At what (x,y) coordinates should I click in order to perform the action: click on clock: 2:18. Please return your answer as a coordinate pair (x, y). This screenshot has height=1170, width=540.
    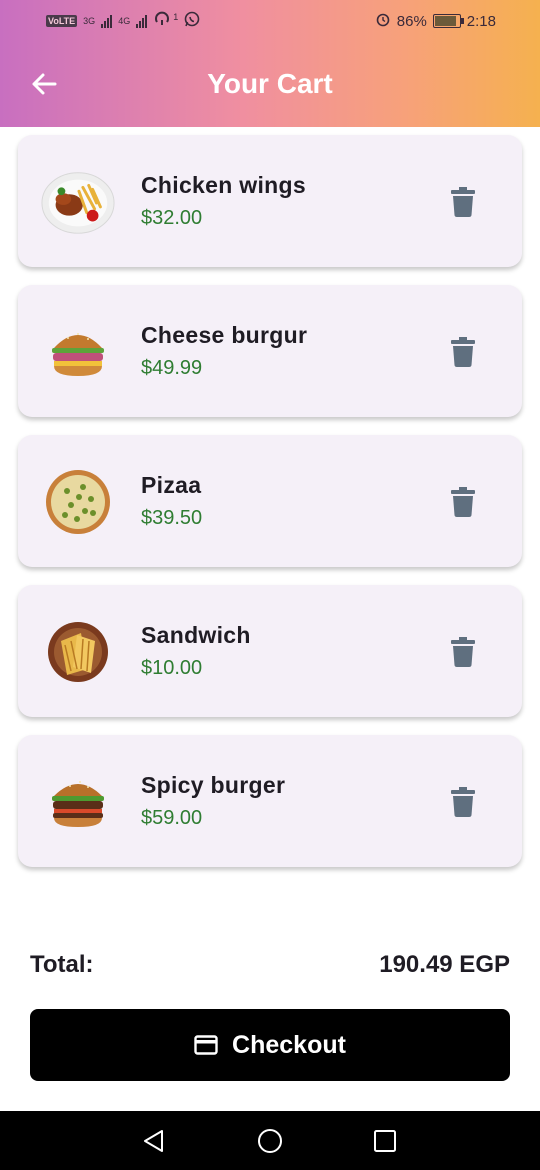
    Looking at the image, I should click on (481, 21).